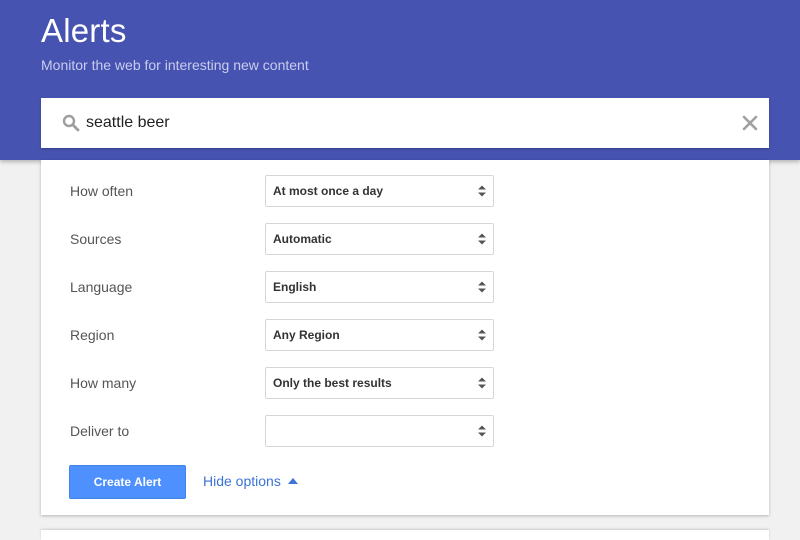  I want to click on caret-up-icon, so click(293, 481).